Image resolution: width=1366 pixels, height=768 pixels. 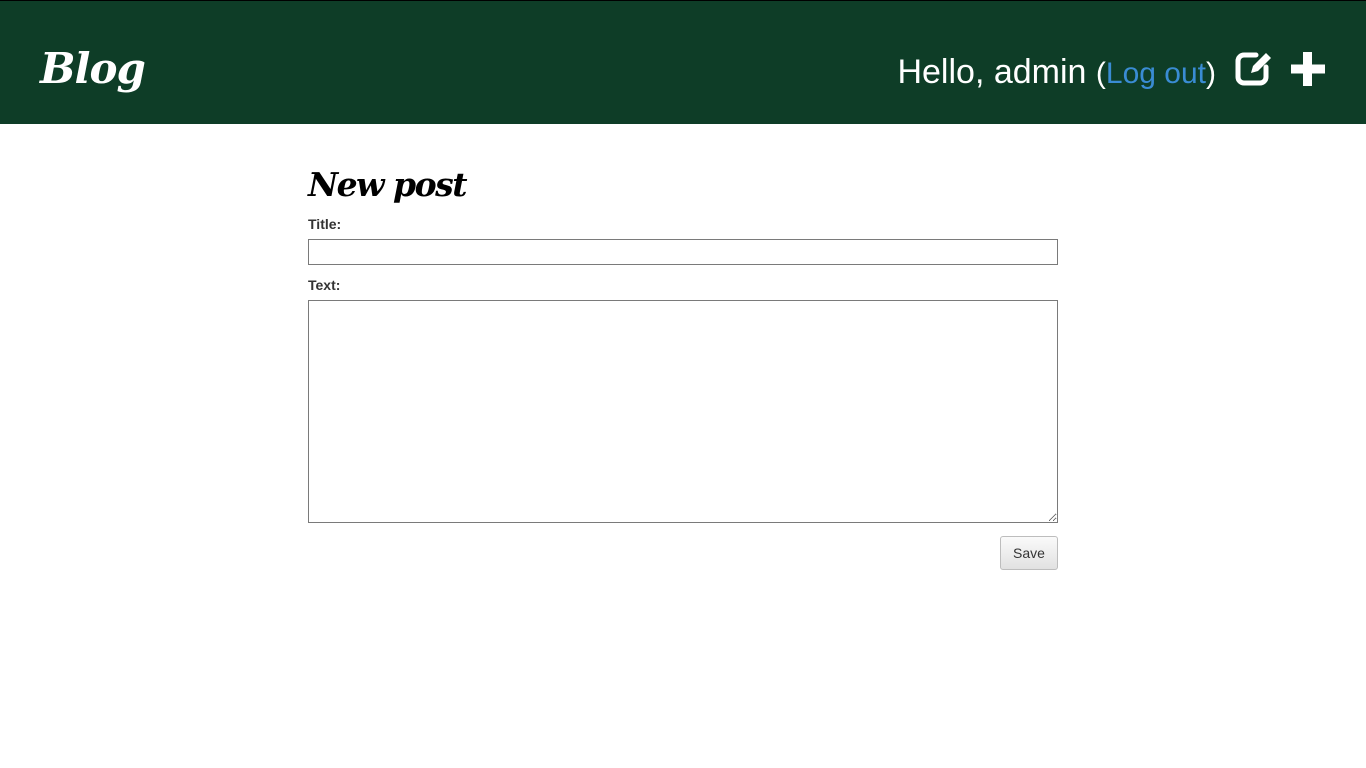 I want to click on new-post-button, so click(x=1308, y=69).